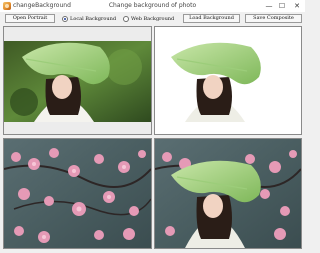 This screenshot has width=320, height=253. Describe the element at coordinates (273, 18) in the screenshot. I see `save-composite-button: Save Composite` at that location.